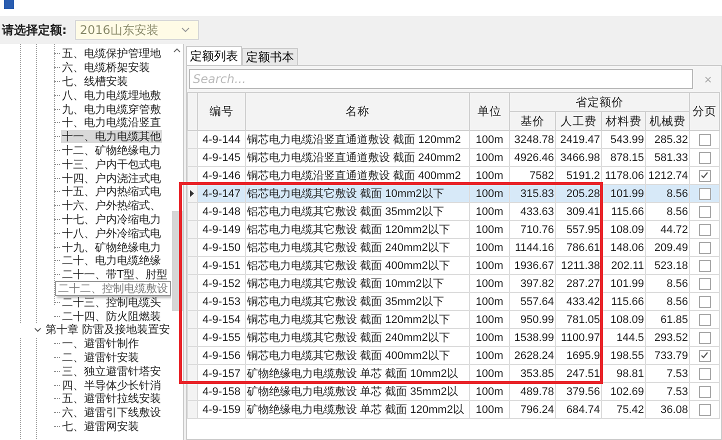  I want to click on tree-item: 二十三、控制电缆头, so click(111, 302).